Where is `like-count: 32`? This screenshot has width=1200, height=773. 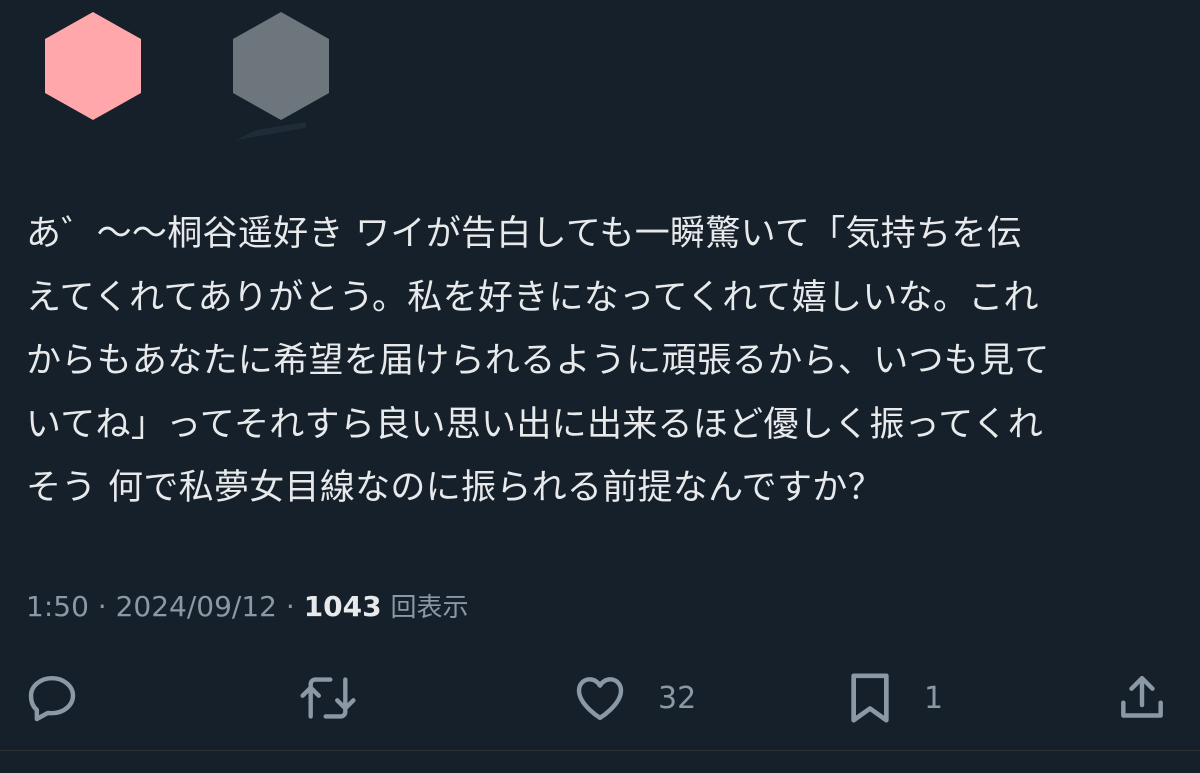 like-count: 32 is located at coordinates (677, 698).